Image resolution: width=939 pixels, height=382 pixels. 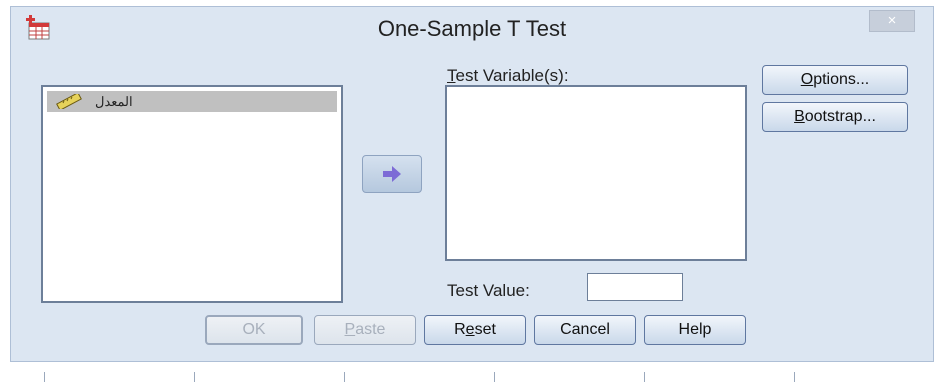 What do you see at coordinates (488, 290) in the screenshot?
I see `test-value-label: Test Value:` at bounding box center [488, 290].